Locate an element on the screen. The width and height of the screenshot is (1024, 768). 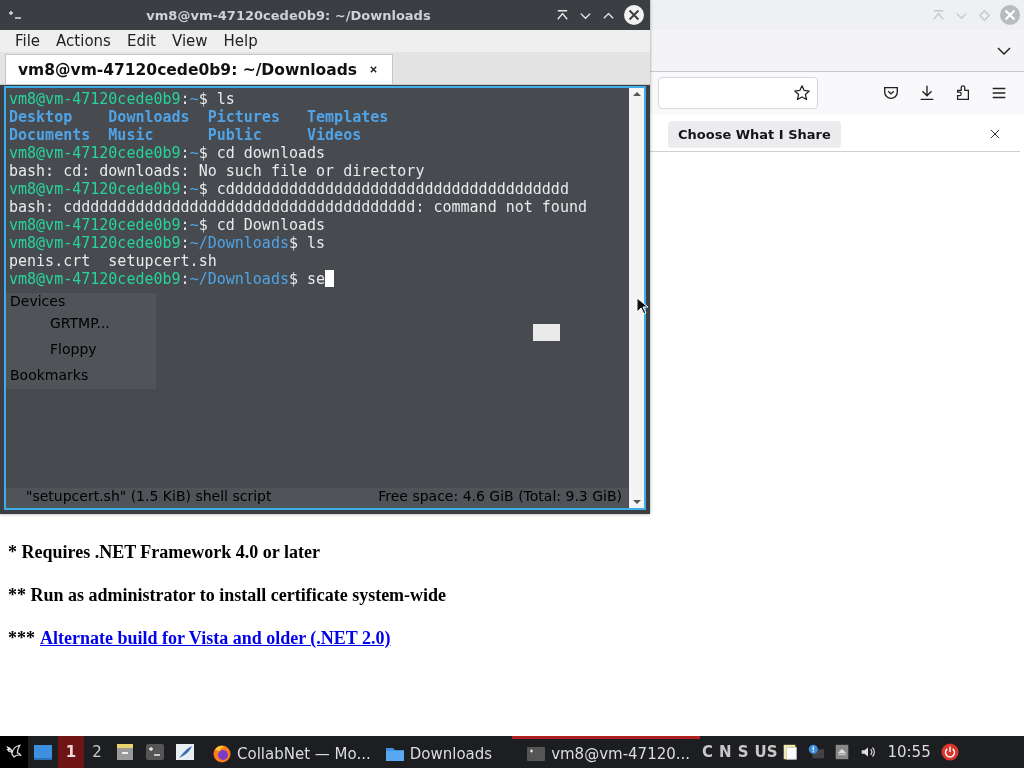
menu-item: View is located at coordinates (189, 41).